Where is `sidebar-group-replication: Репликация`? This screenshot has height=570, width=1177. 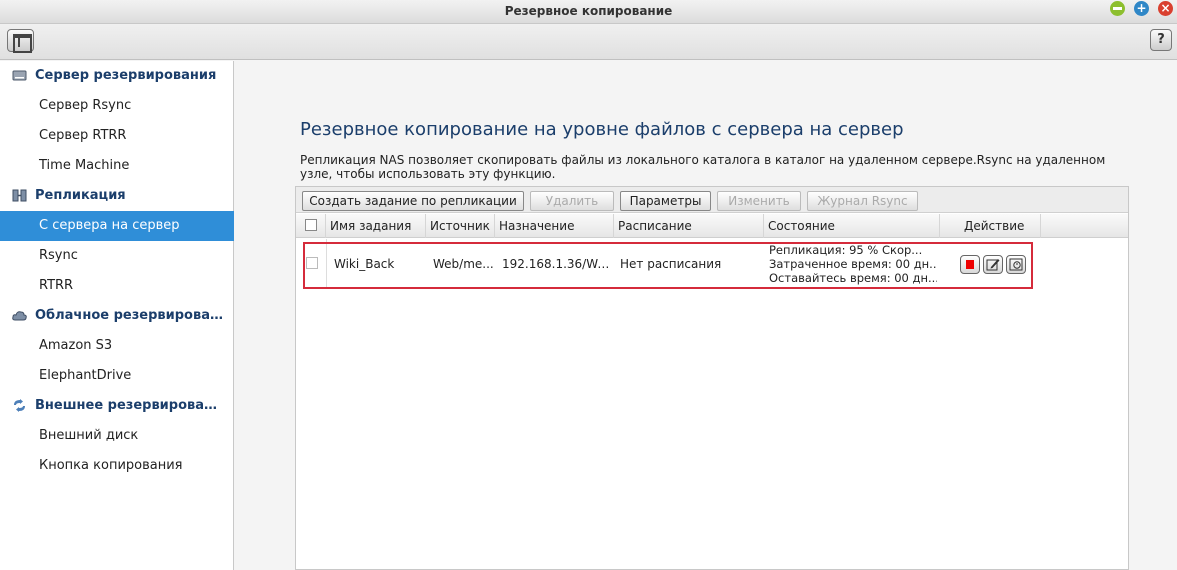
sidebar-group-replication: Репликация is located at coordinates (117, 196).